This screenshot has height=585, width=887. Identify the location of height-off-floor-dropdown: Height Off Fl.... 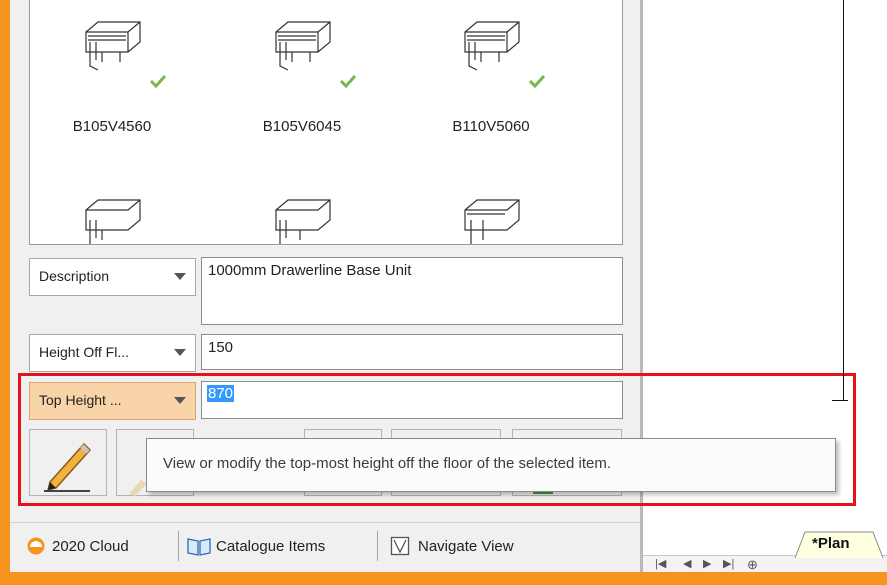
(112, 353).